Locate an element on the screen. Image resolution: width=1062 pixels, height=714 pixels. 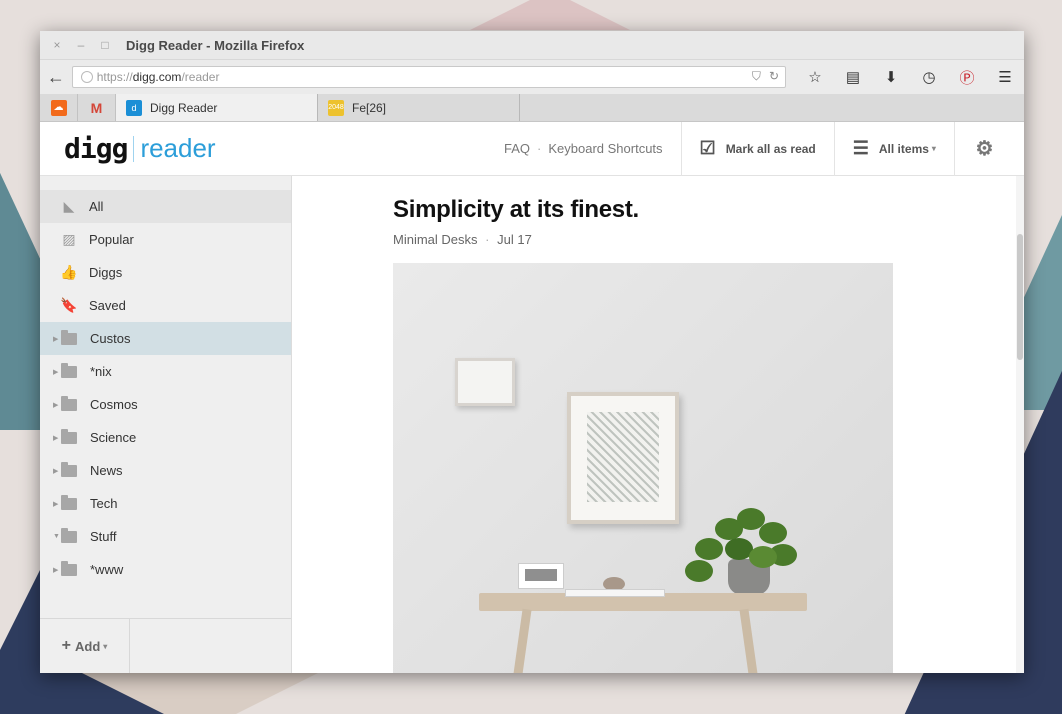
chart-icon: ▨ is located at coordinates (69, 239).